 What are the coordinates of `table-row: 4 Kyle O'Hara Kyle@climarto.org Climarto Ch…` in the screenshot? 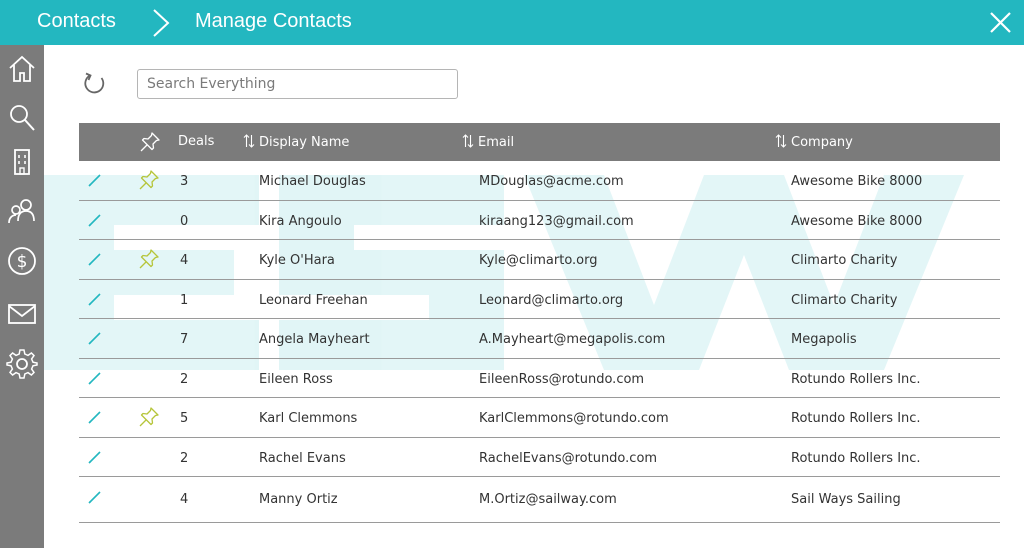 It's located at (539, 260).